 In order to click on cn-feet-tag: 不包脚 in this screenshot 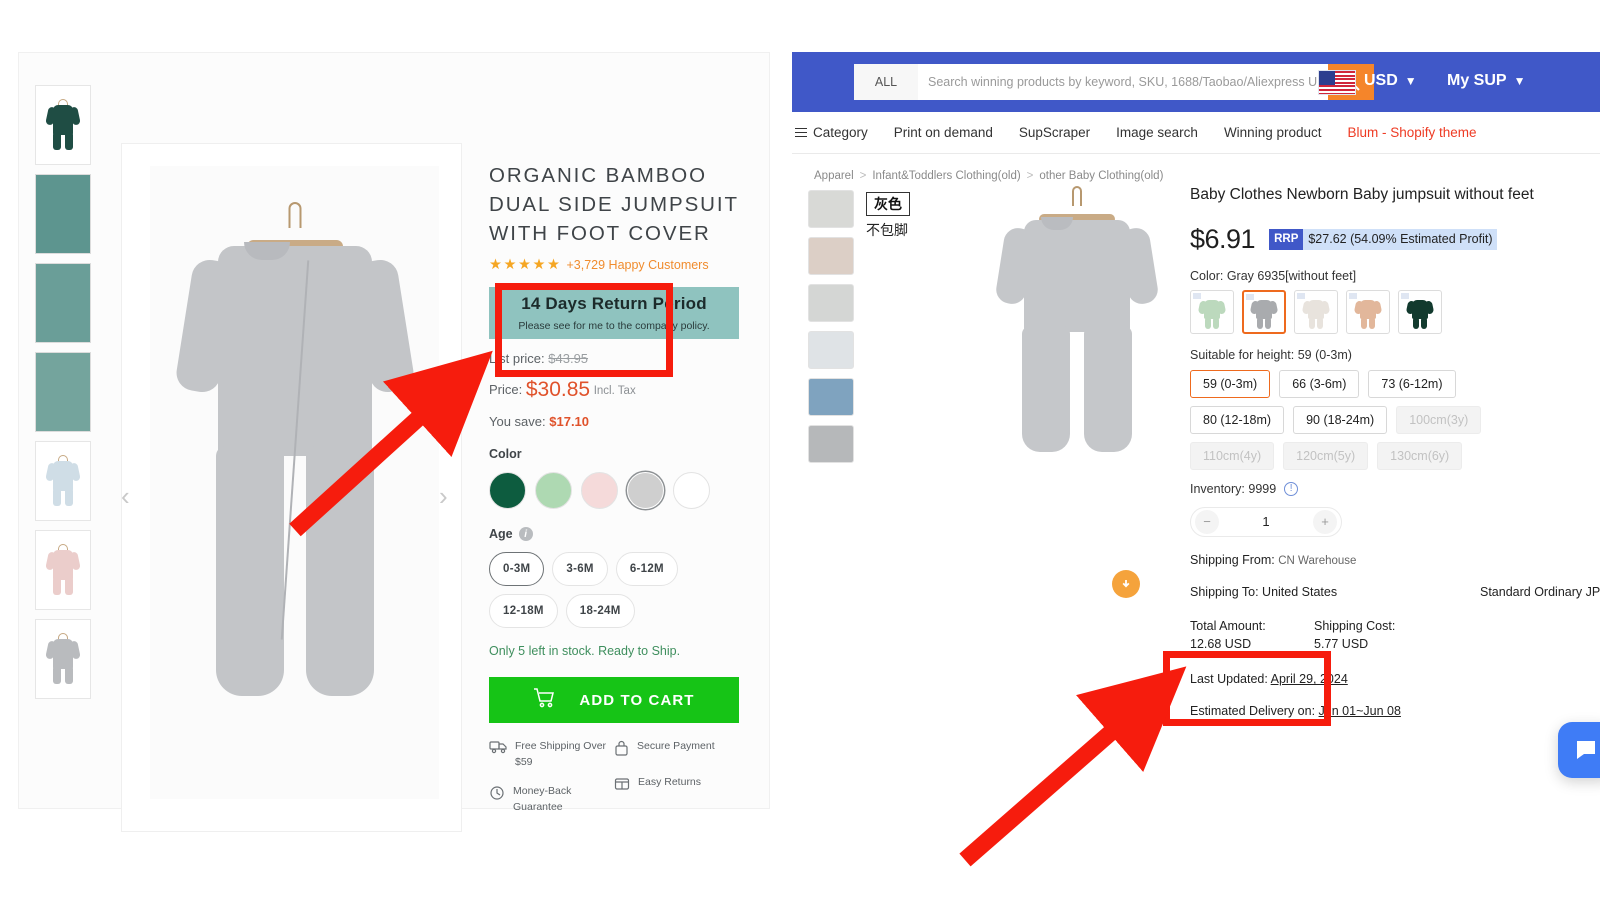, I will do `click(887, 231)`.